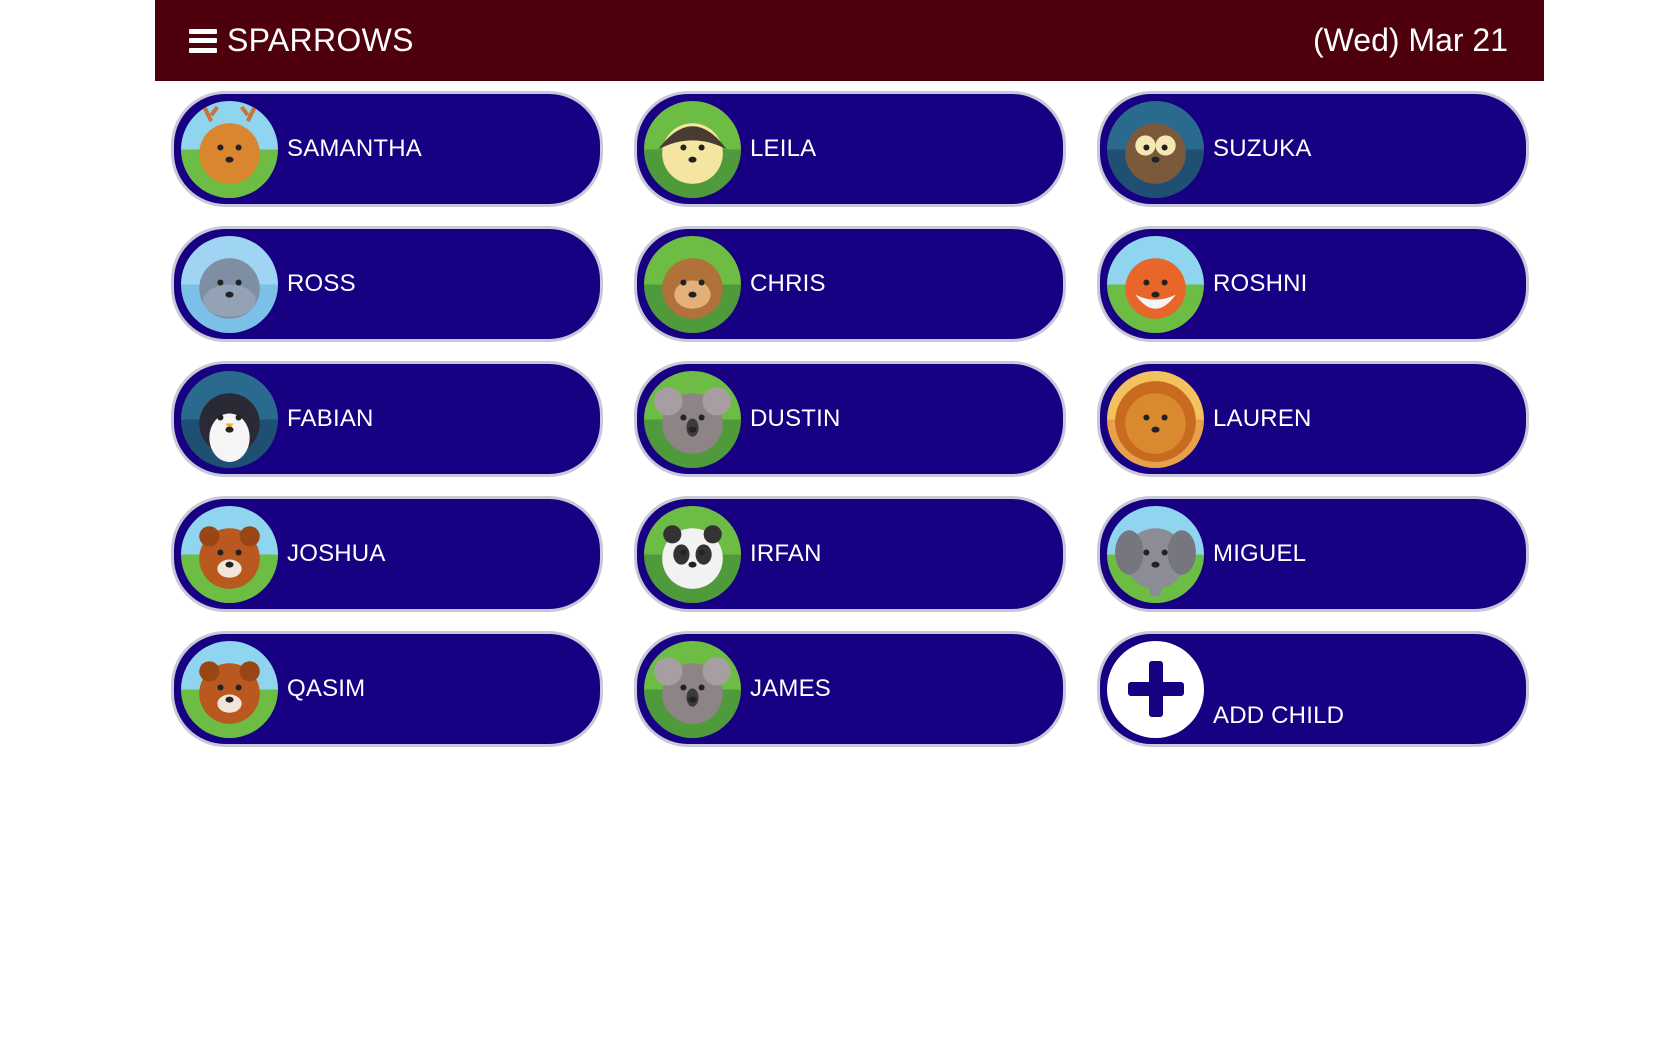  What do you see at coordinates (1260, 283) in the screenshot?
I see `child-name: ROSHNI` at bounding box center [1260, 283].